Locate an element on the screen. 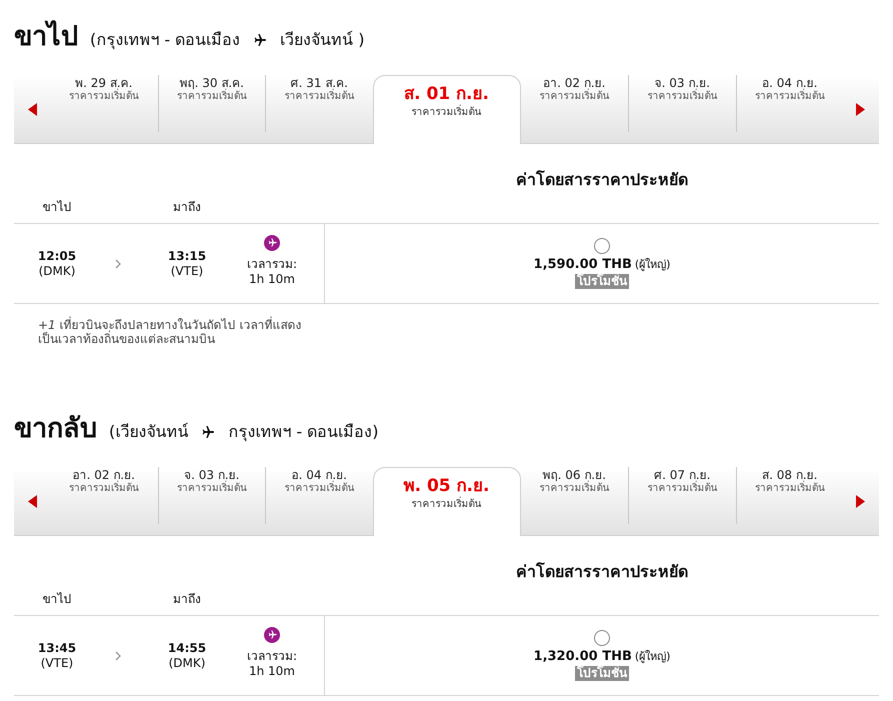  arrival-time: 13:15 is located at coordinates (187, 256).